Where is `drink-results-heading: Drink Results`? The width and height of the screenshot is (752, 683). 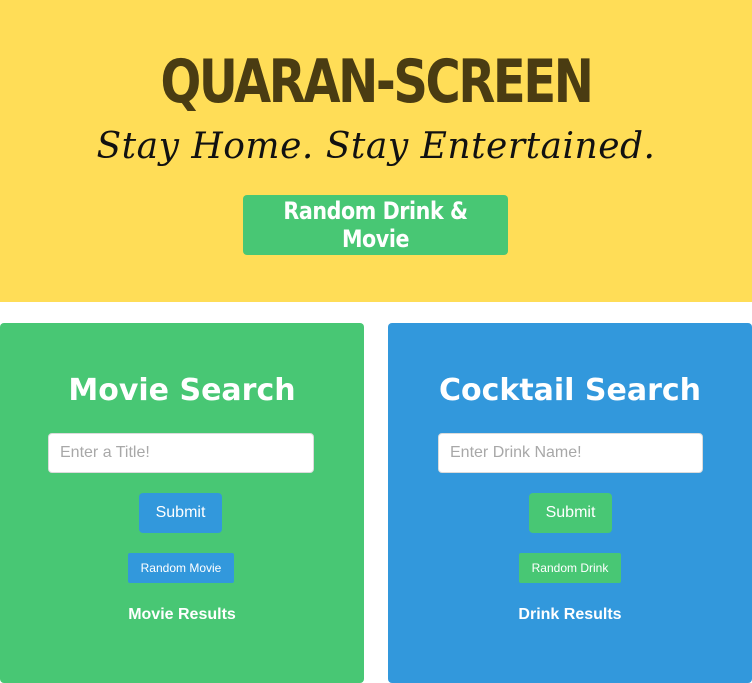 drink-results-heading: Drink Results is located at coordinates (570, 614).